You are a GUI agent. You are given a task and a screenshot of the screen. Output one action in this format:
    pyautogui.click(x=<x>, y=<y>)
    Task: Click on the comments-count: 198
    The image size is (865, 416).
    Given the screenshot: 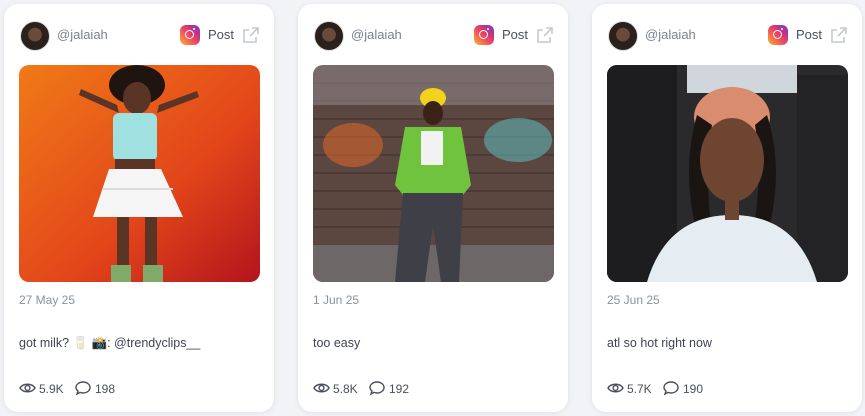 What is the action you would take?
    pyautogui.click(x=105, y=389)
    